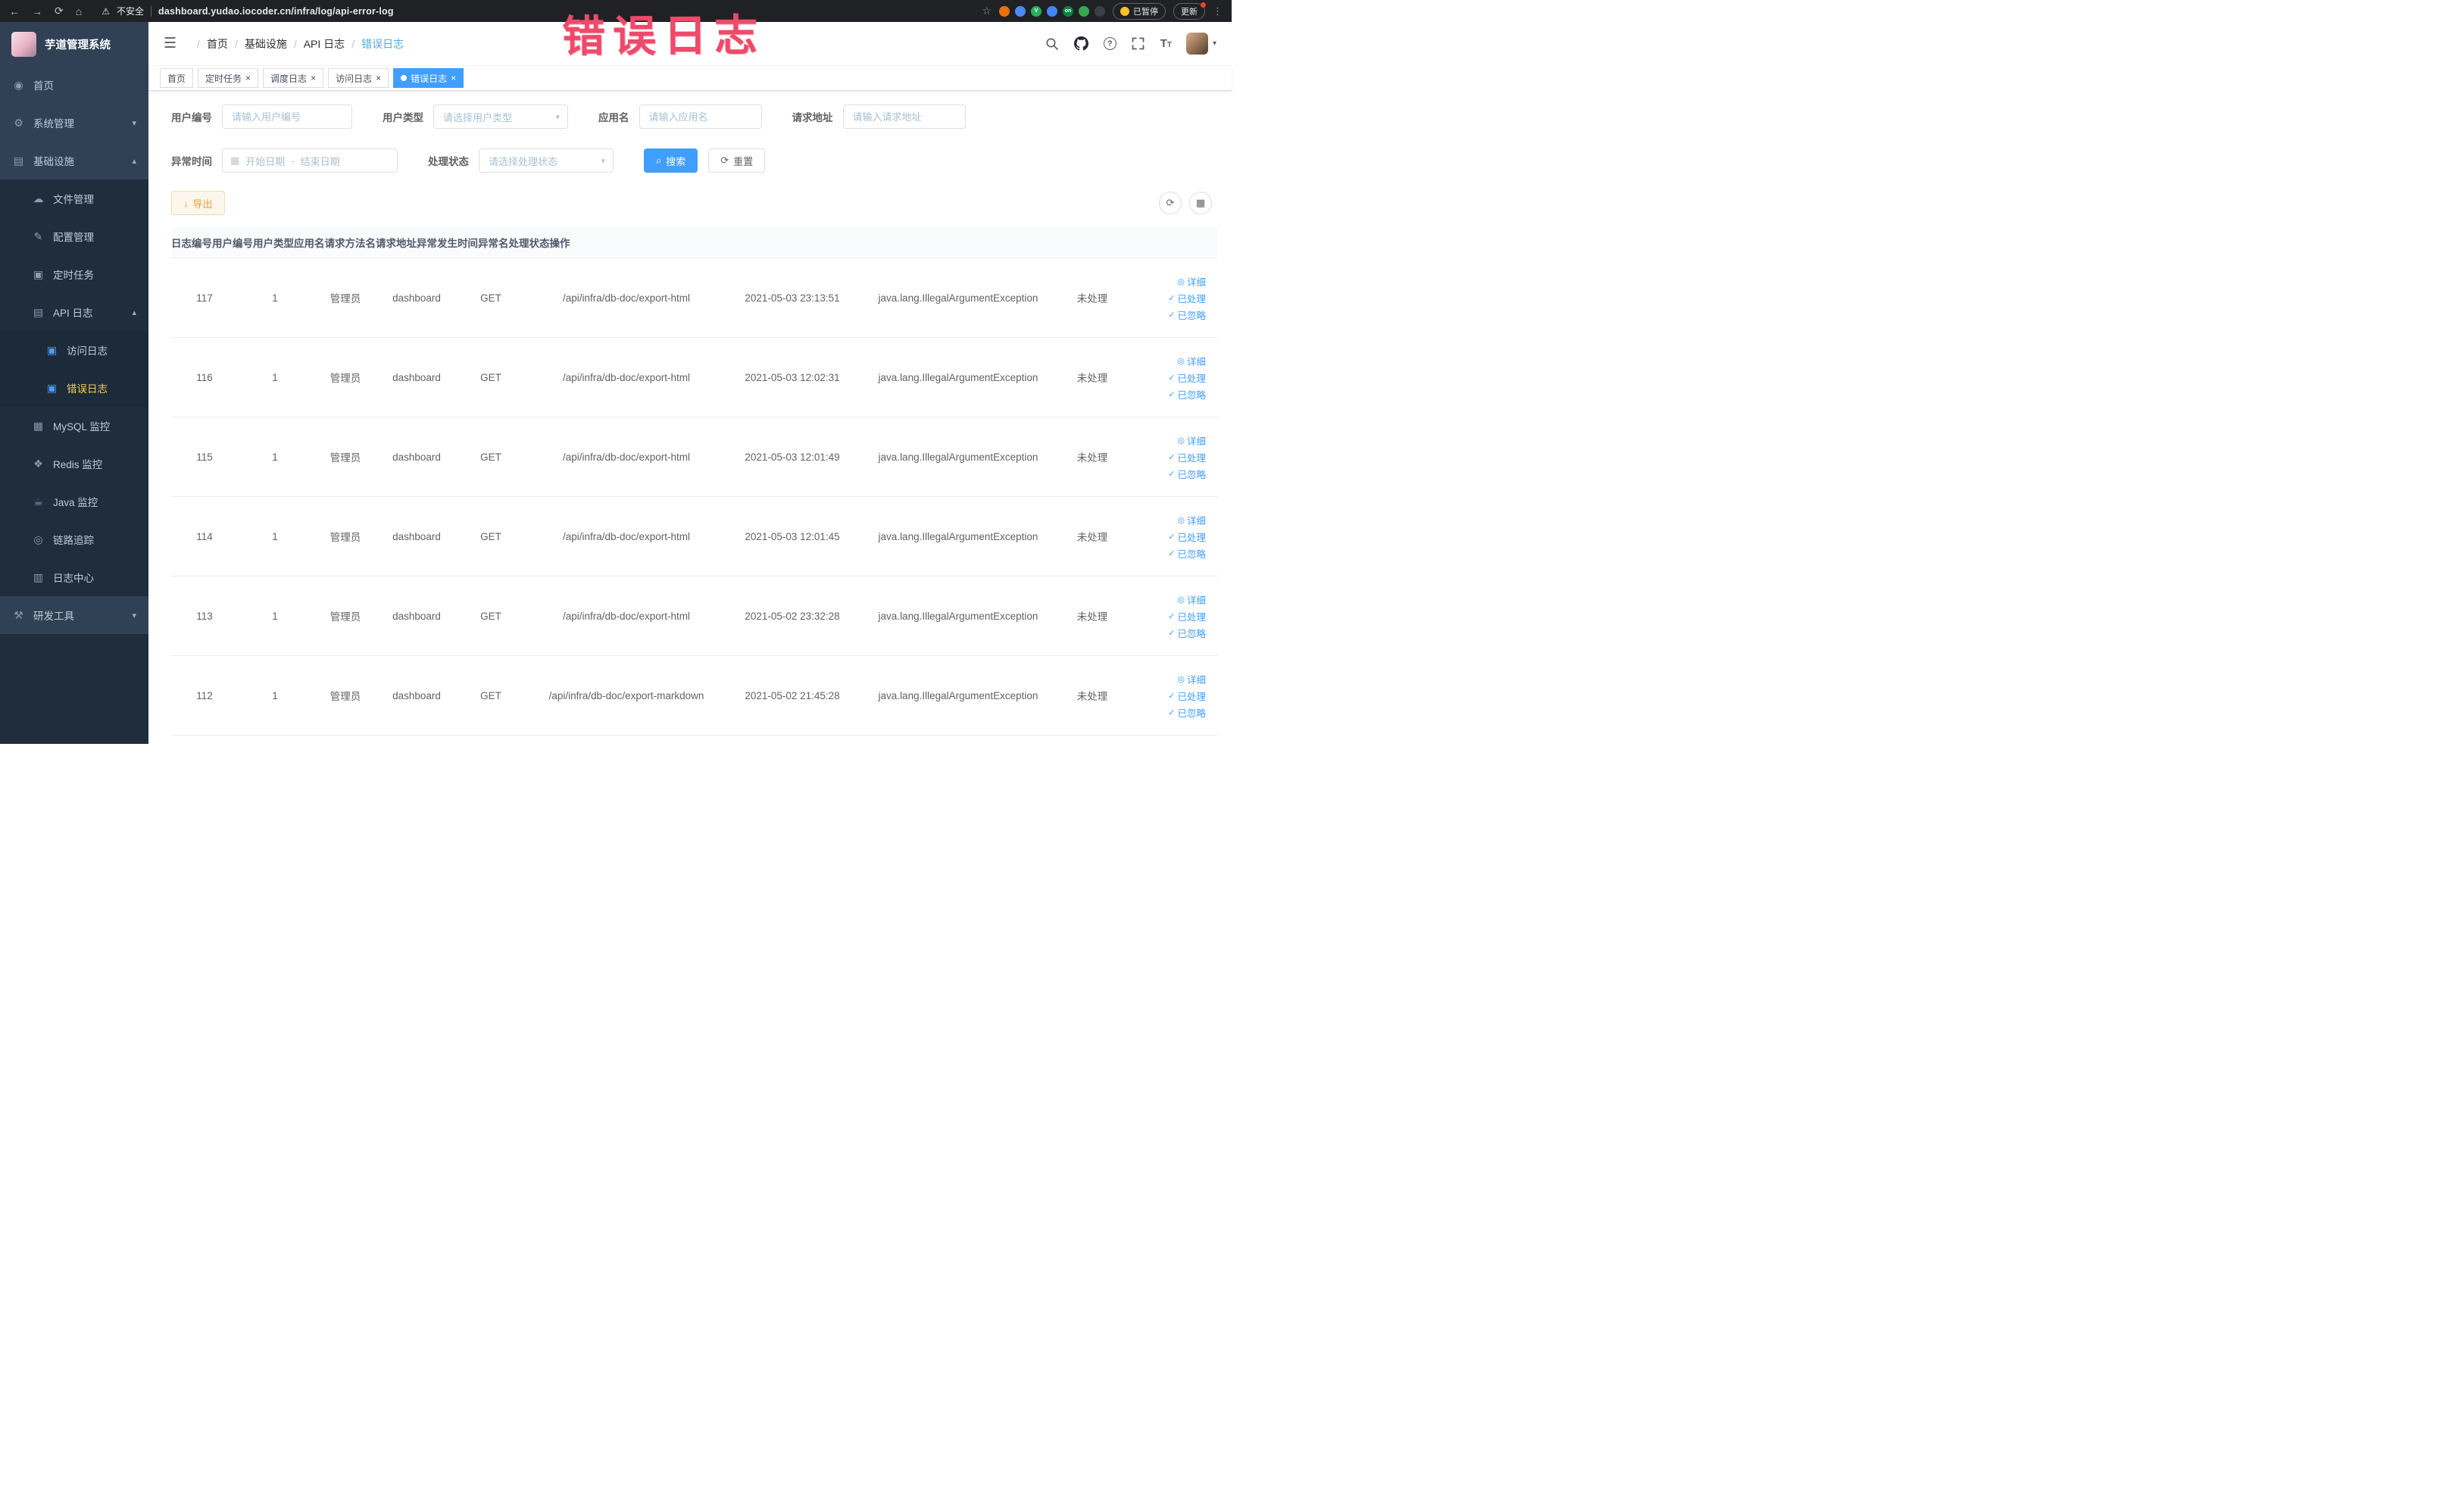 This screenshot has height=1487, width=2464. What do you see at coordinates (228, 78) in the screenshot?
I see `tab: 定时任务 ×` at bounding box center [228, 78].